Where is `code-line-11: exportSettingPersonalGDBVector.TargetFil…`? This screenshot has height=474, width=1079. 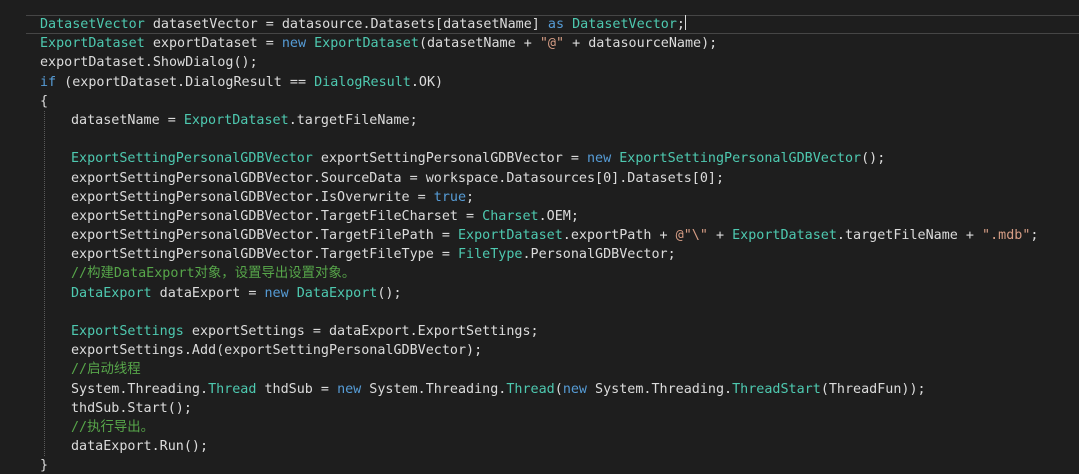
code-line-11: exportSettingPersonalGDBVector.TargetFil… is located at coordinates (555, 216).